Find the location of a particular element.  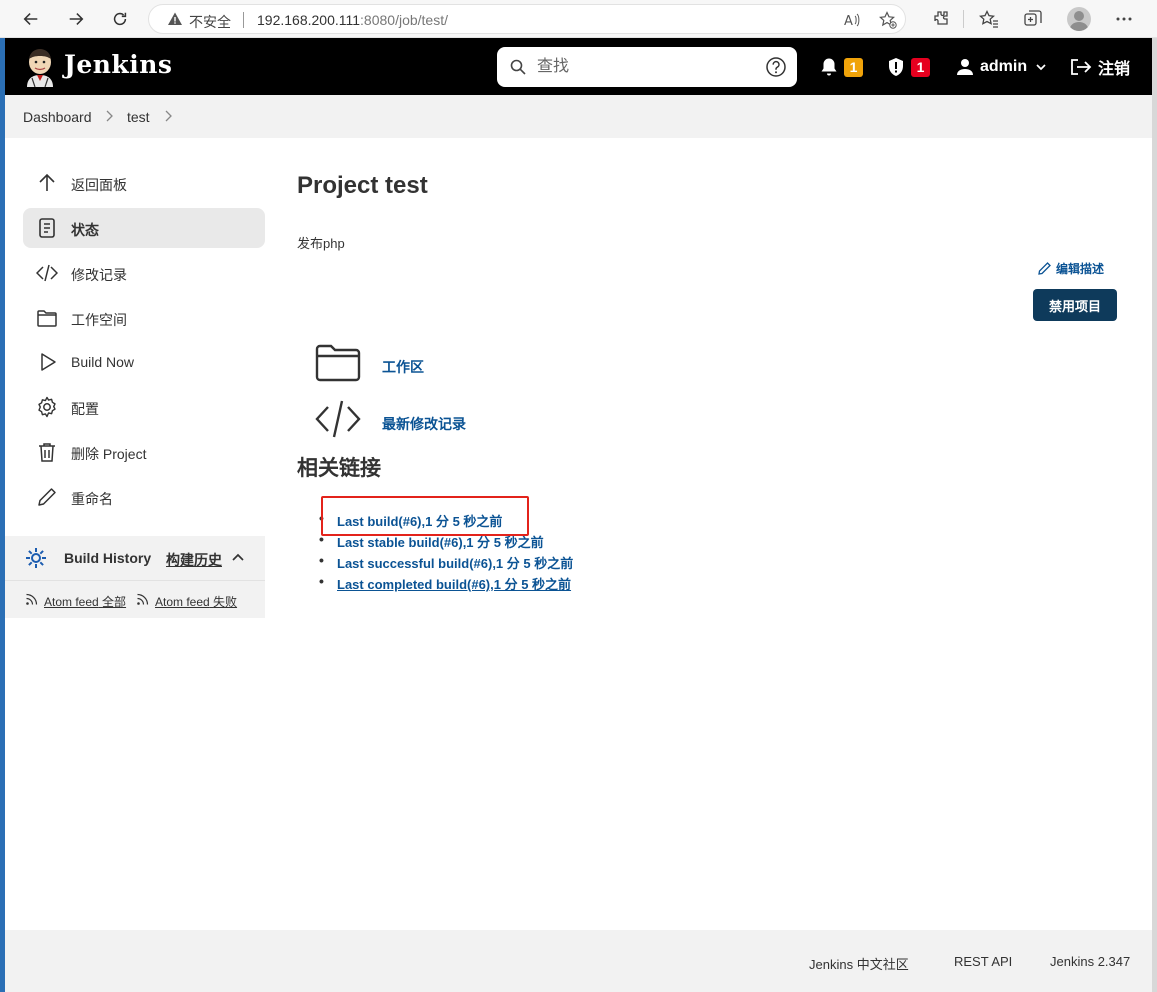

arrow-right-icon is located at coordinates (76, 19).